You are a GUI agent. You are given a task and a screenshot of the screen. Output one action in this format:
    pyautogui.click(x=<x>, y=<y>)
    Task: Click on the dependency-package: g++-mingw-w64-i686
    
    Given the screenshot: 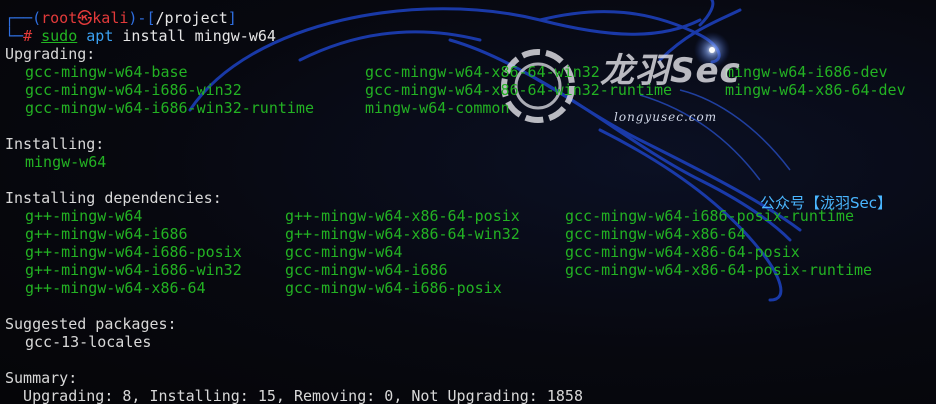 What is the action you would take?
    pyautogui.click(x=106, y=234)
    